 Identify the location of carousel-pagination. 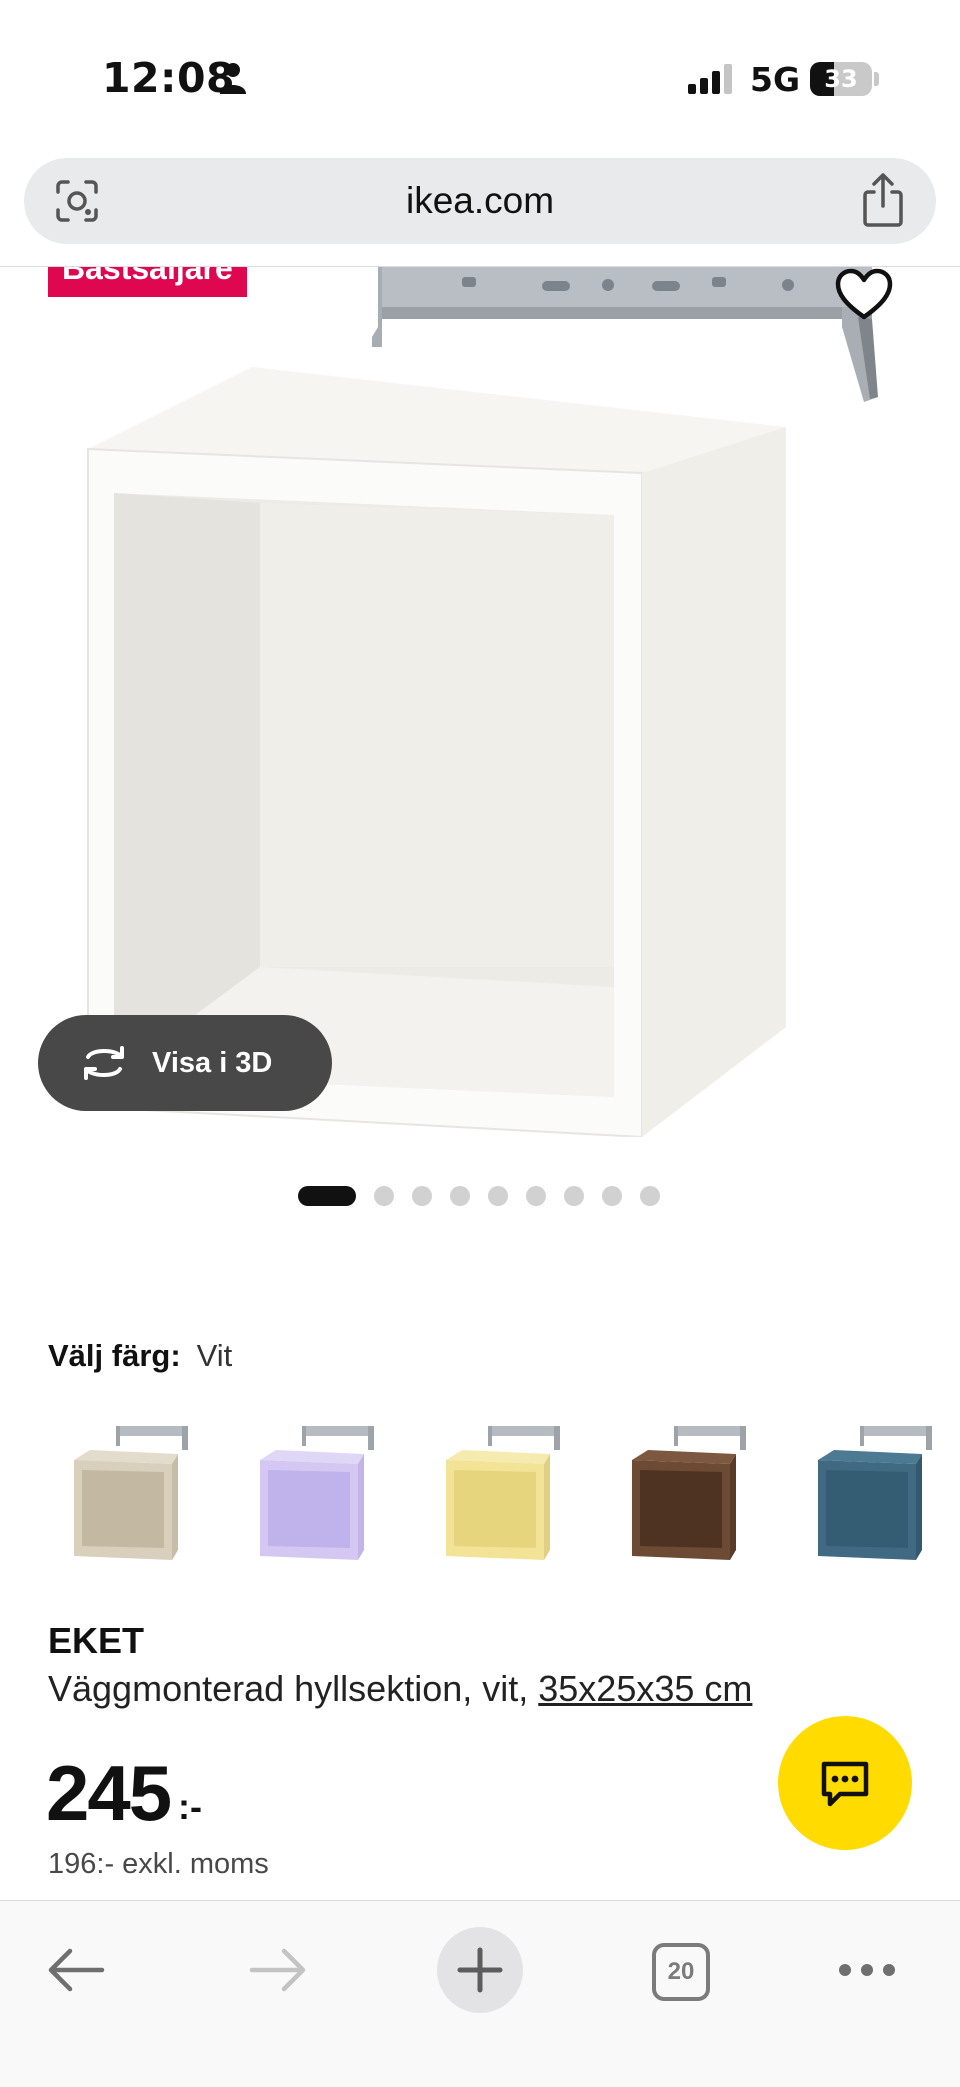
(480, 1196).